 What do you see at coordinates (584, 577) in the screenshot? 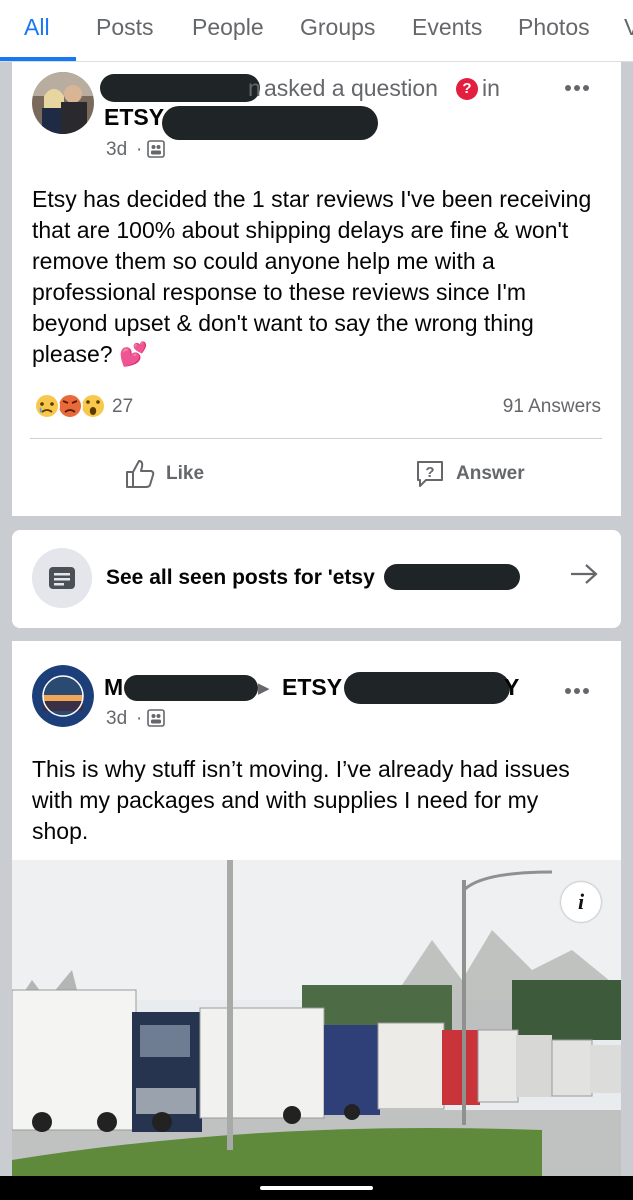
I see `arrow-right-icon` at bounding box center [584, 577].